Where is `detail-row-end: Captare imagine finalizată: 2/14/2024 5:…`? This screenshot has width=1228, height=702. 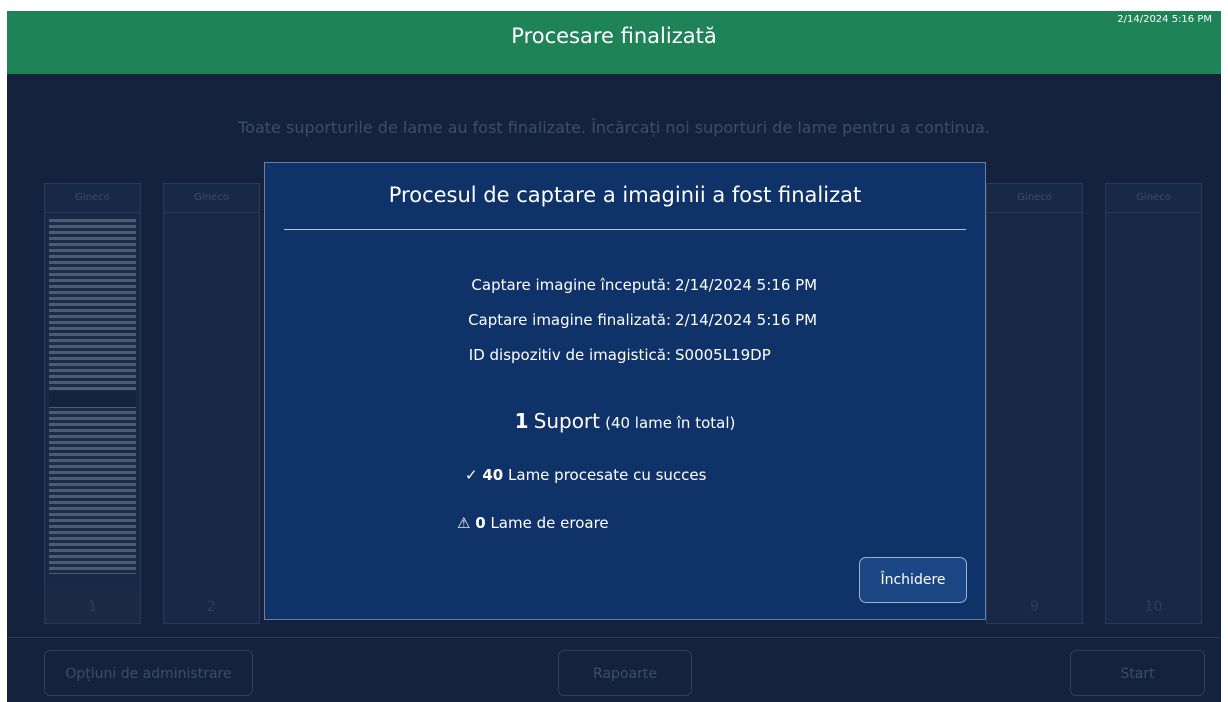 detail-row-end: Captare imagine finalizată: 2/14/2024 5:… is located at coordinates (626, 320).